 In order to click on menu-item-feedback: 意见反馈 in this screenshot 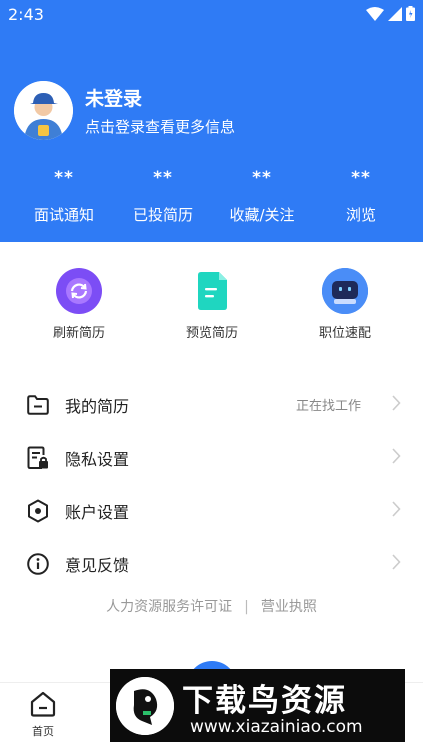, I will do `click(211, 563)`.